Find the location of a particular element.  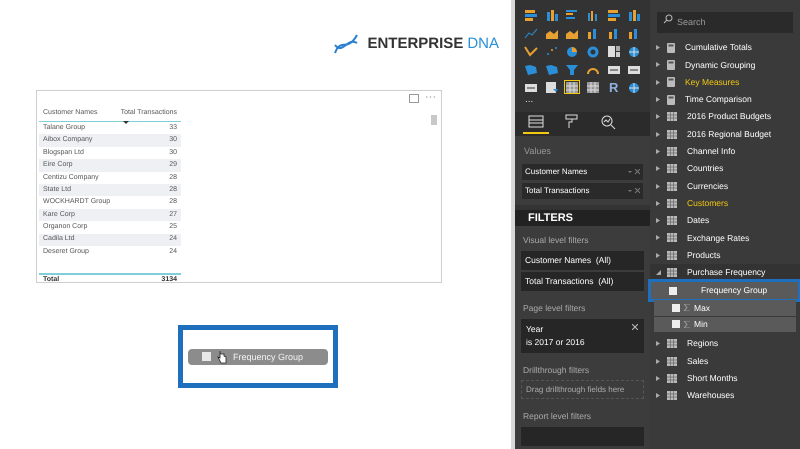

drop-zone: Drag drillthrough fields here is located at coordinates (582, 390).